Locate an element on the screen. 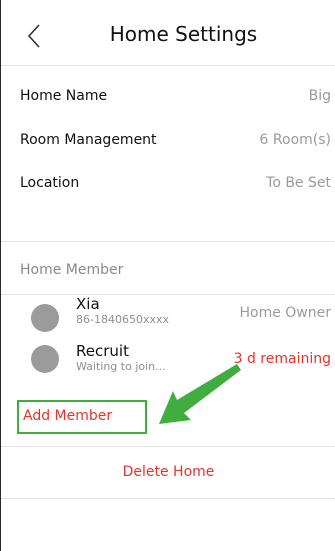 Image resolution: width=335 pixels, height=551 pixels. header-bar: Home Settings is located at coordinates (168, 33).